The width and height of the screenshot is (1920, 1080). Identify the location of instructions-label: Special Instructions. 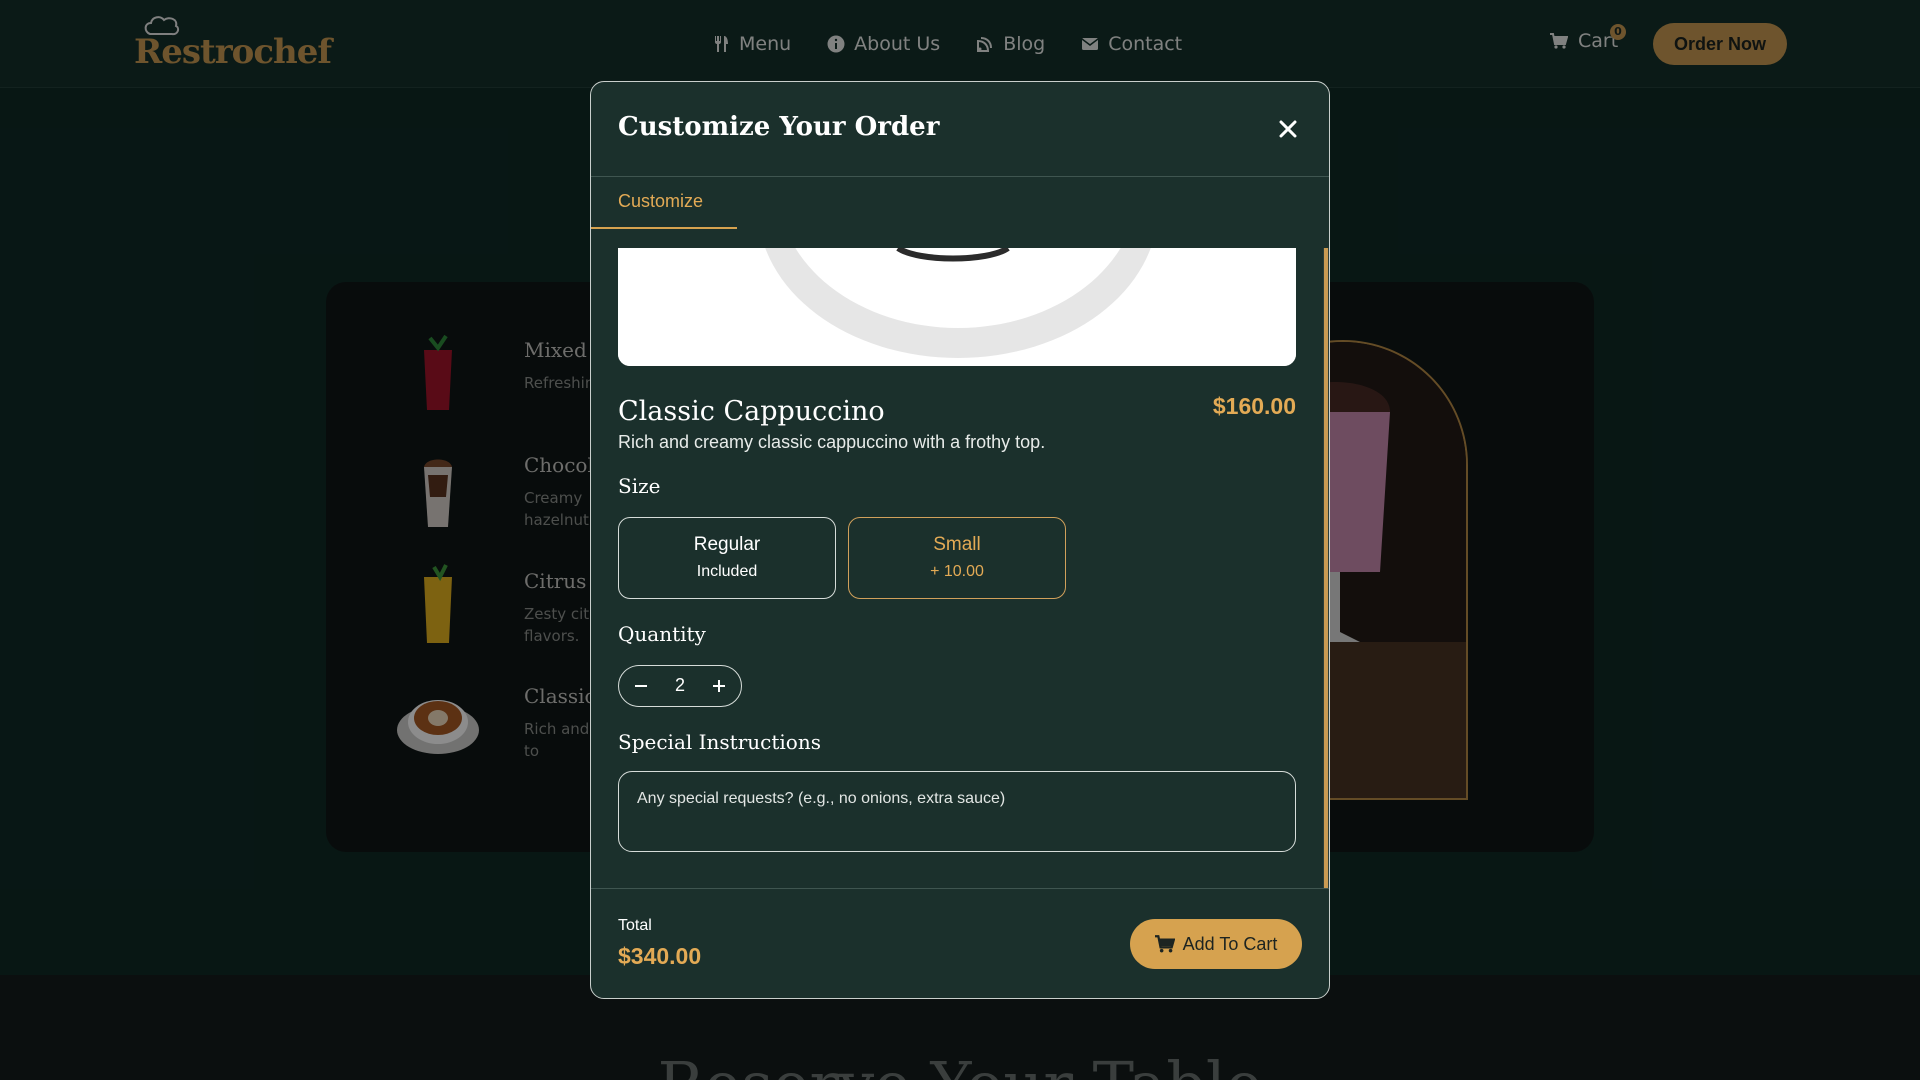
(719, 742).